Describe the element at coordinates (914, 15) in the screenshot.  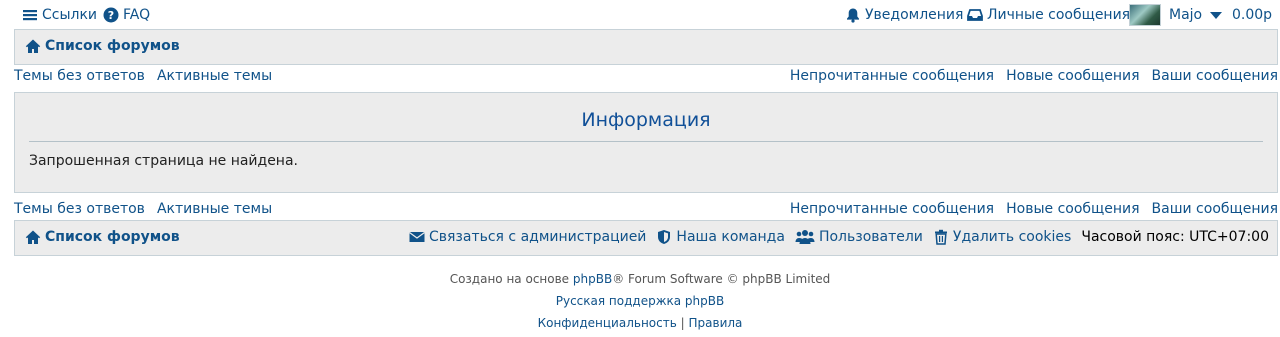
I see `notifications-label: Уведомления` at that location.